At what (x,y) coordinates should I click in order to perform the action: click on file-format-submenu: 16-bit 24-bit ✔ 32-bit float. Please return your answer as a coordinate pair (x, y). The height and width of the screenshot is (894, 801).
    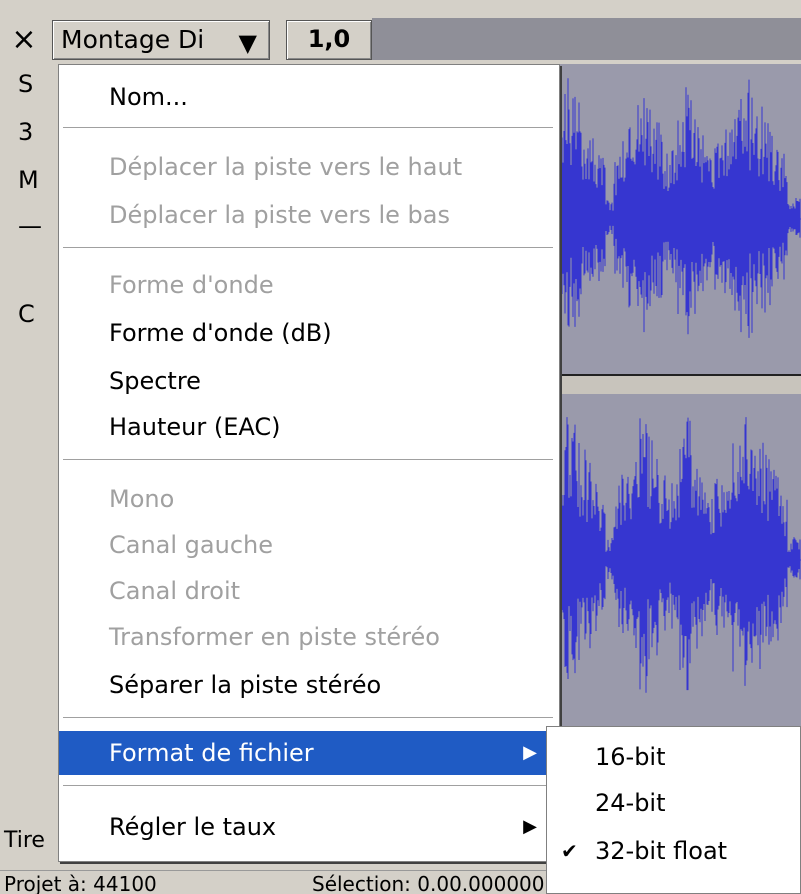
    Looking at the image, I should click on (673, 810).